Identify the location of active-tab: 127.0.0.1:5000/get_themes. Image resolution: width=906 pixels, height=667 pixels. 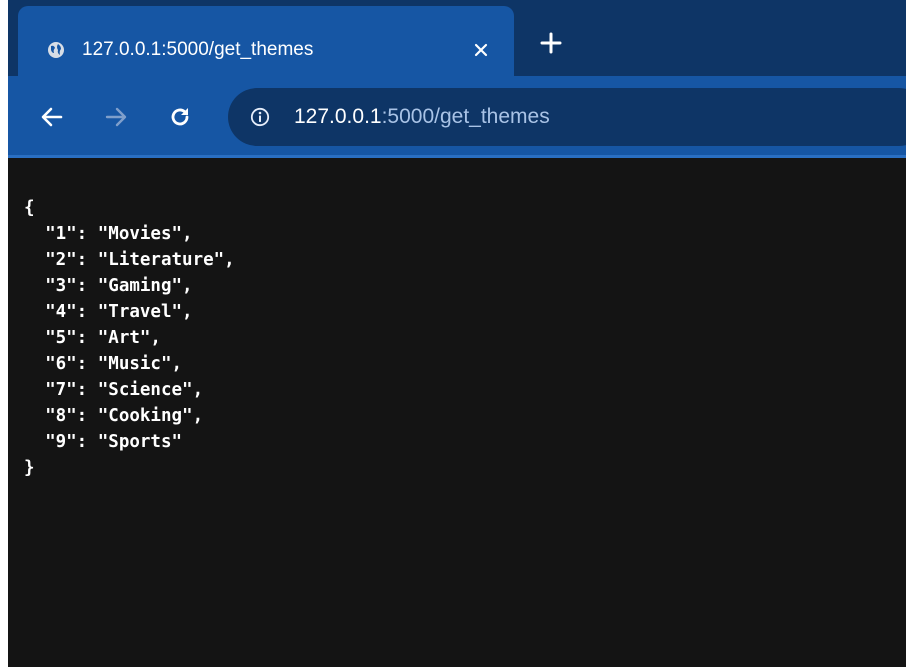
(266, 41).